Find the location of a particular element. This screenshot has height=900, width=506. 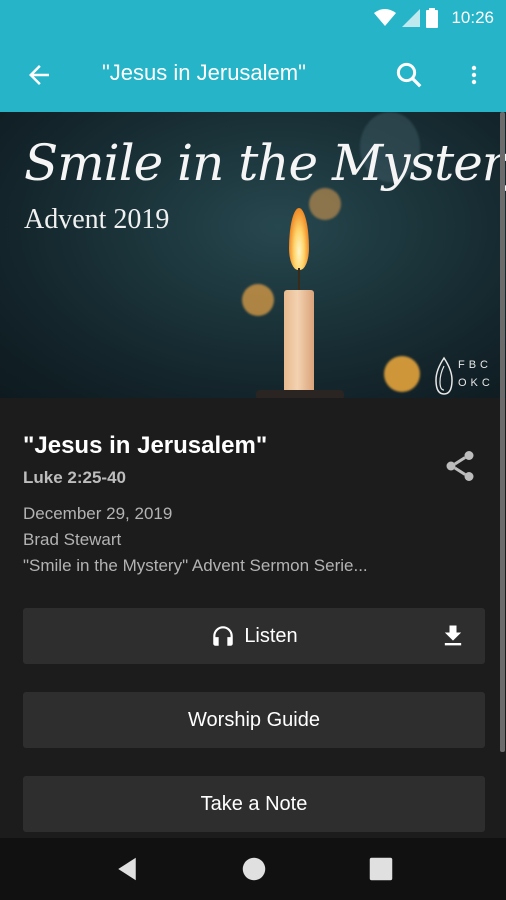

nav-recents-icon is located at coordinates (381, 869).